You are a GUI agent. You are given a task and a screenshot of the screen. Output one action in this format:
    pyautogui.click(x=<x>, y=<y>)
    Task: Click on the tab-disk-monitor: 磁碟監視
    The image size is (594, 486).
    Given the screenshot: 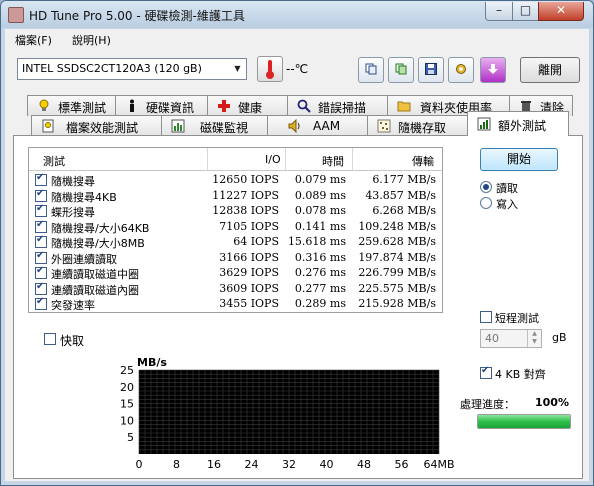 What is the action you would take?
    pyautogui.click(x=215, y=125)
    